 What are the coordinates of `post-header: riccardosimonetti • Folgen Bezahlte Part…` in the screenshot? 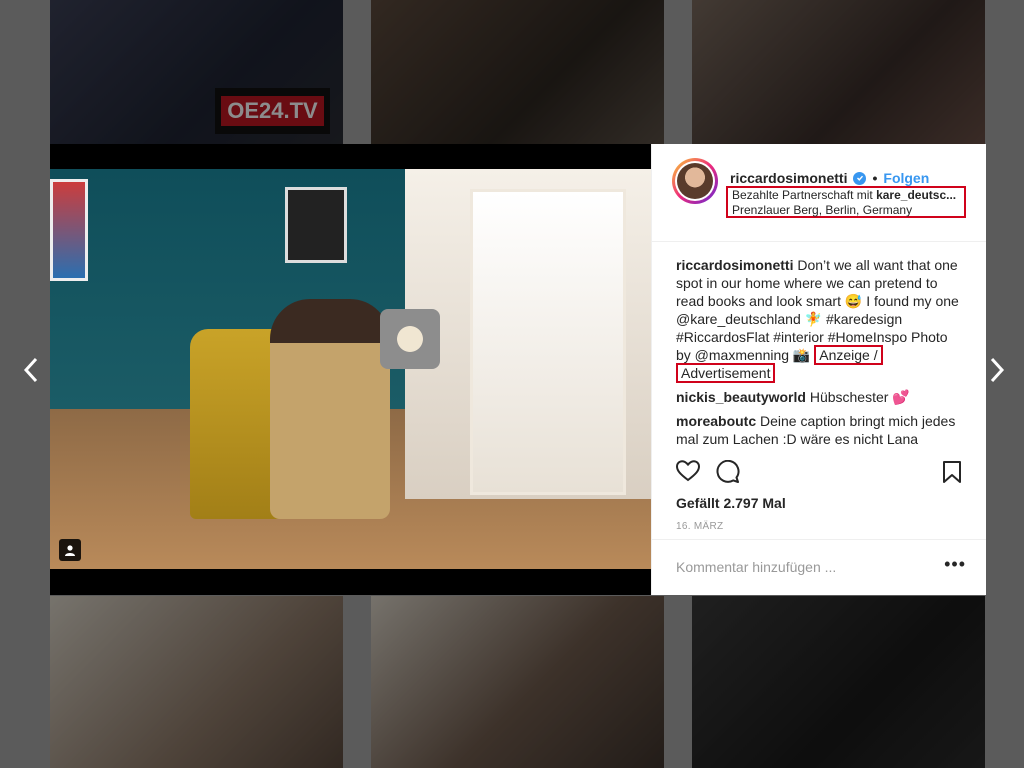 It's located at (819, 193).